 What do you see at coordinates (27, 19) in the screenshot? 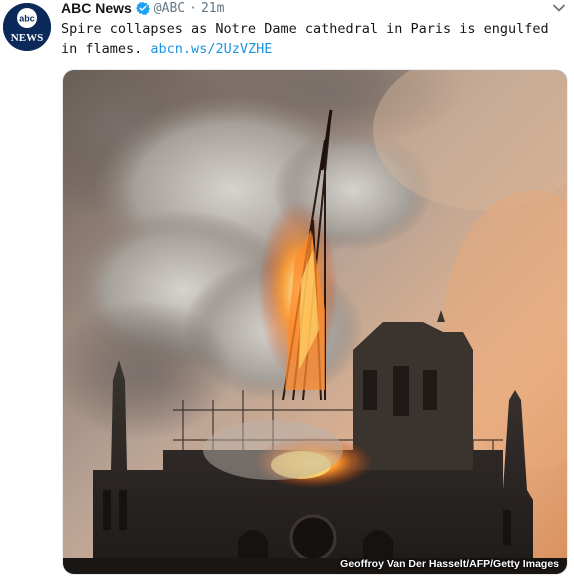
I see `logo-text-abc: abc` at bounding box center [27, 19].